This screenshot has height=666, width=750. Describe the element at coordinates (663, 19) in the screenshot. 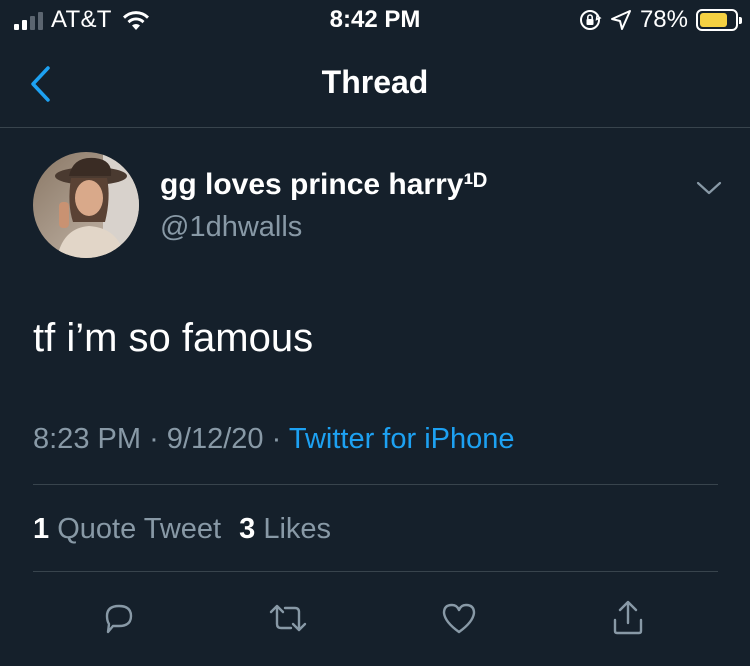

I see `battery-percent: 78%` at that location.